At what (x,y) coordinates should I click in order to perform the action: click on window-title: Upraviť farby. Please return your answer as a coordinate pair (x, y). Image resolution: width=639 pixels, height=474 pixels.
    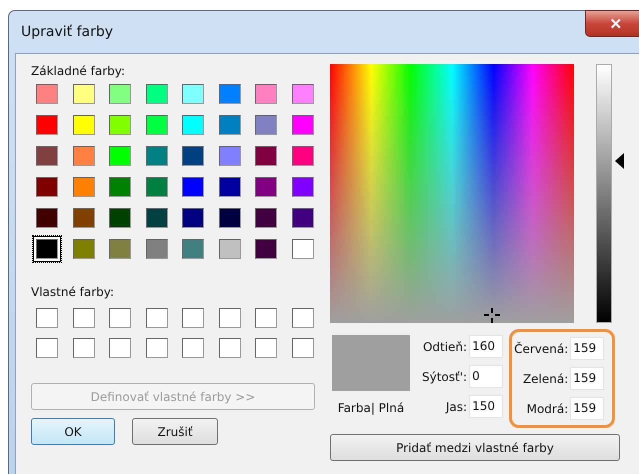
    Looking at the image, I should click on (67, 32).